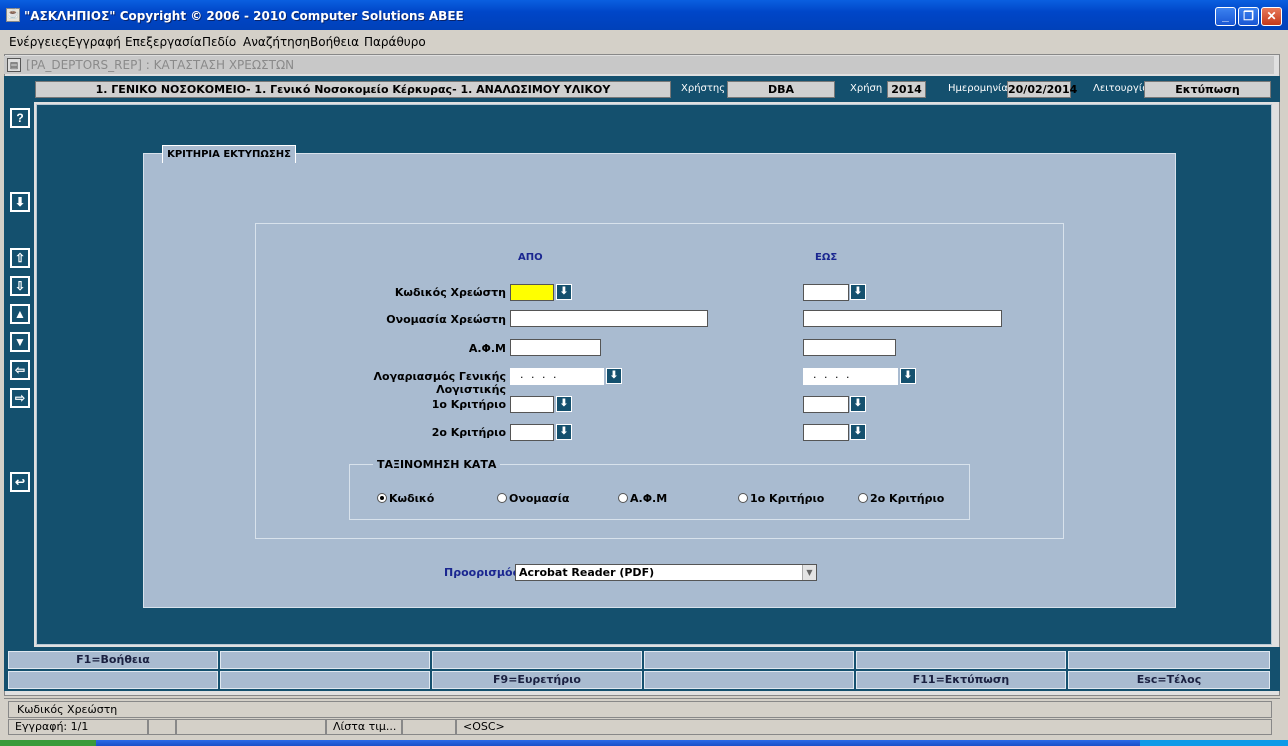 This screenshot has width=1288, height=746. Describe the element at coordinates (849, 347) in the screenshot. I see `to-afm-input` at that location.